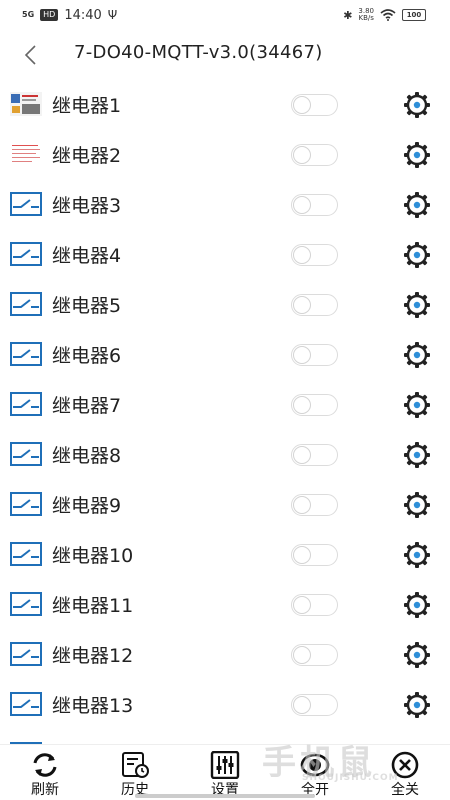 This screenshot has width=450, height=800. What do you see at coordinates (26, 154) in the screenshot?
I see `document-thumbnail-icon` at bounding box center [26, 154].